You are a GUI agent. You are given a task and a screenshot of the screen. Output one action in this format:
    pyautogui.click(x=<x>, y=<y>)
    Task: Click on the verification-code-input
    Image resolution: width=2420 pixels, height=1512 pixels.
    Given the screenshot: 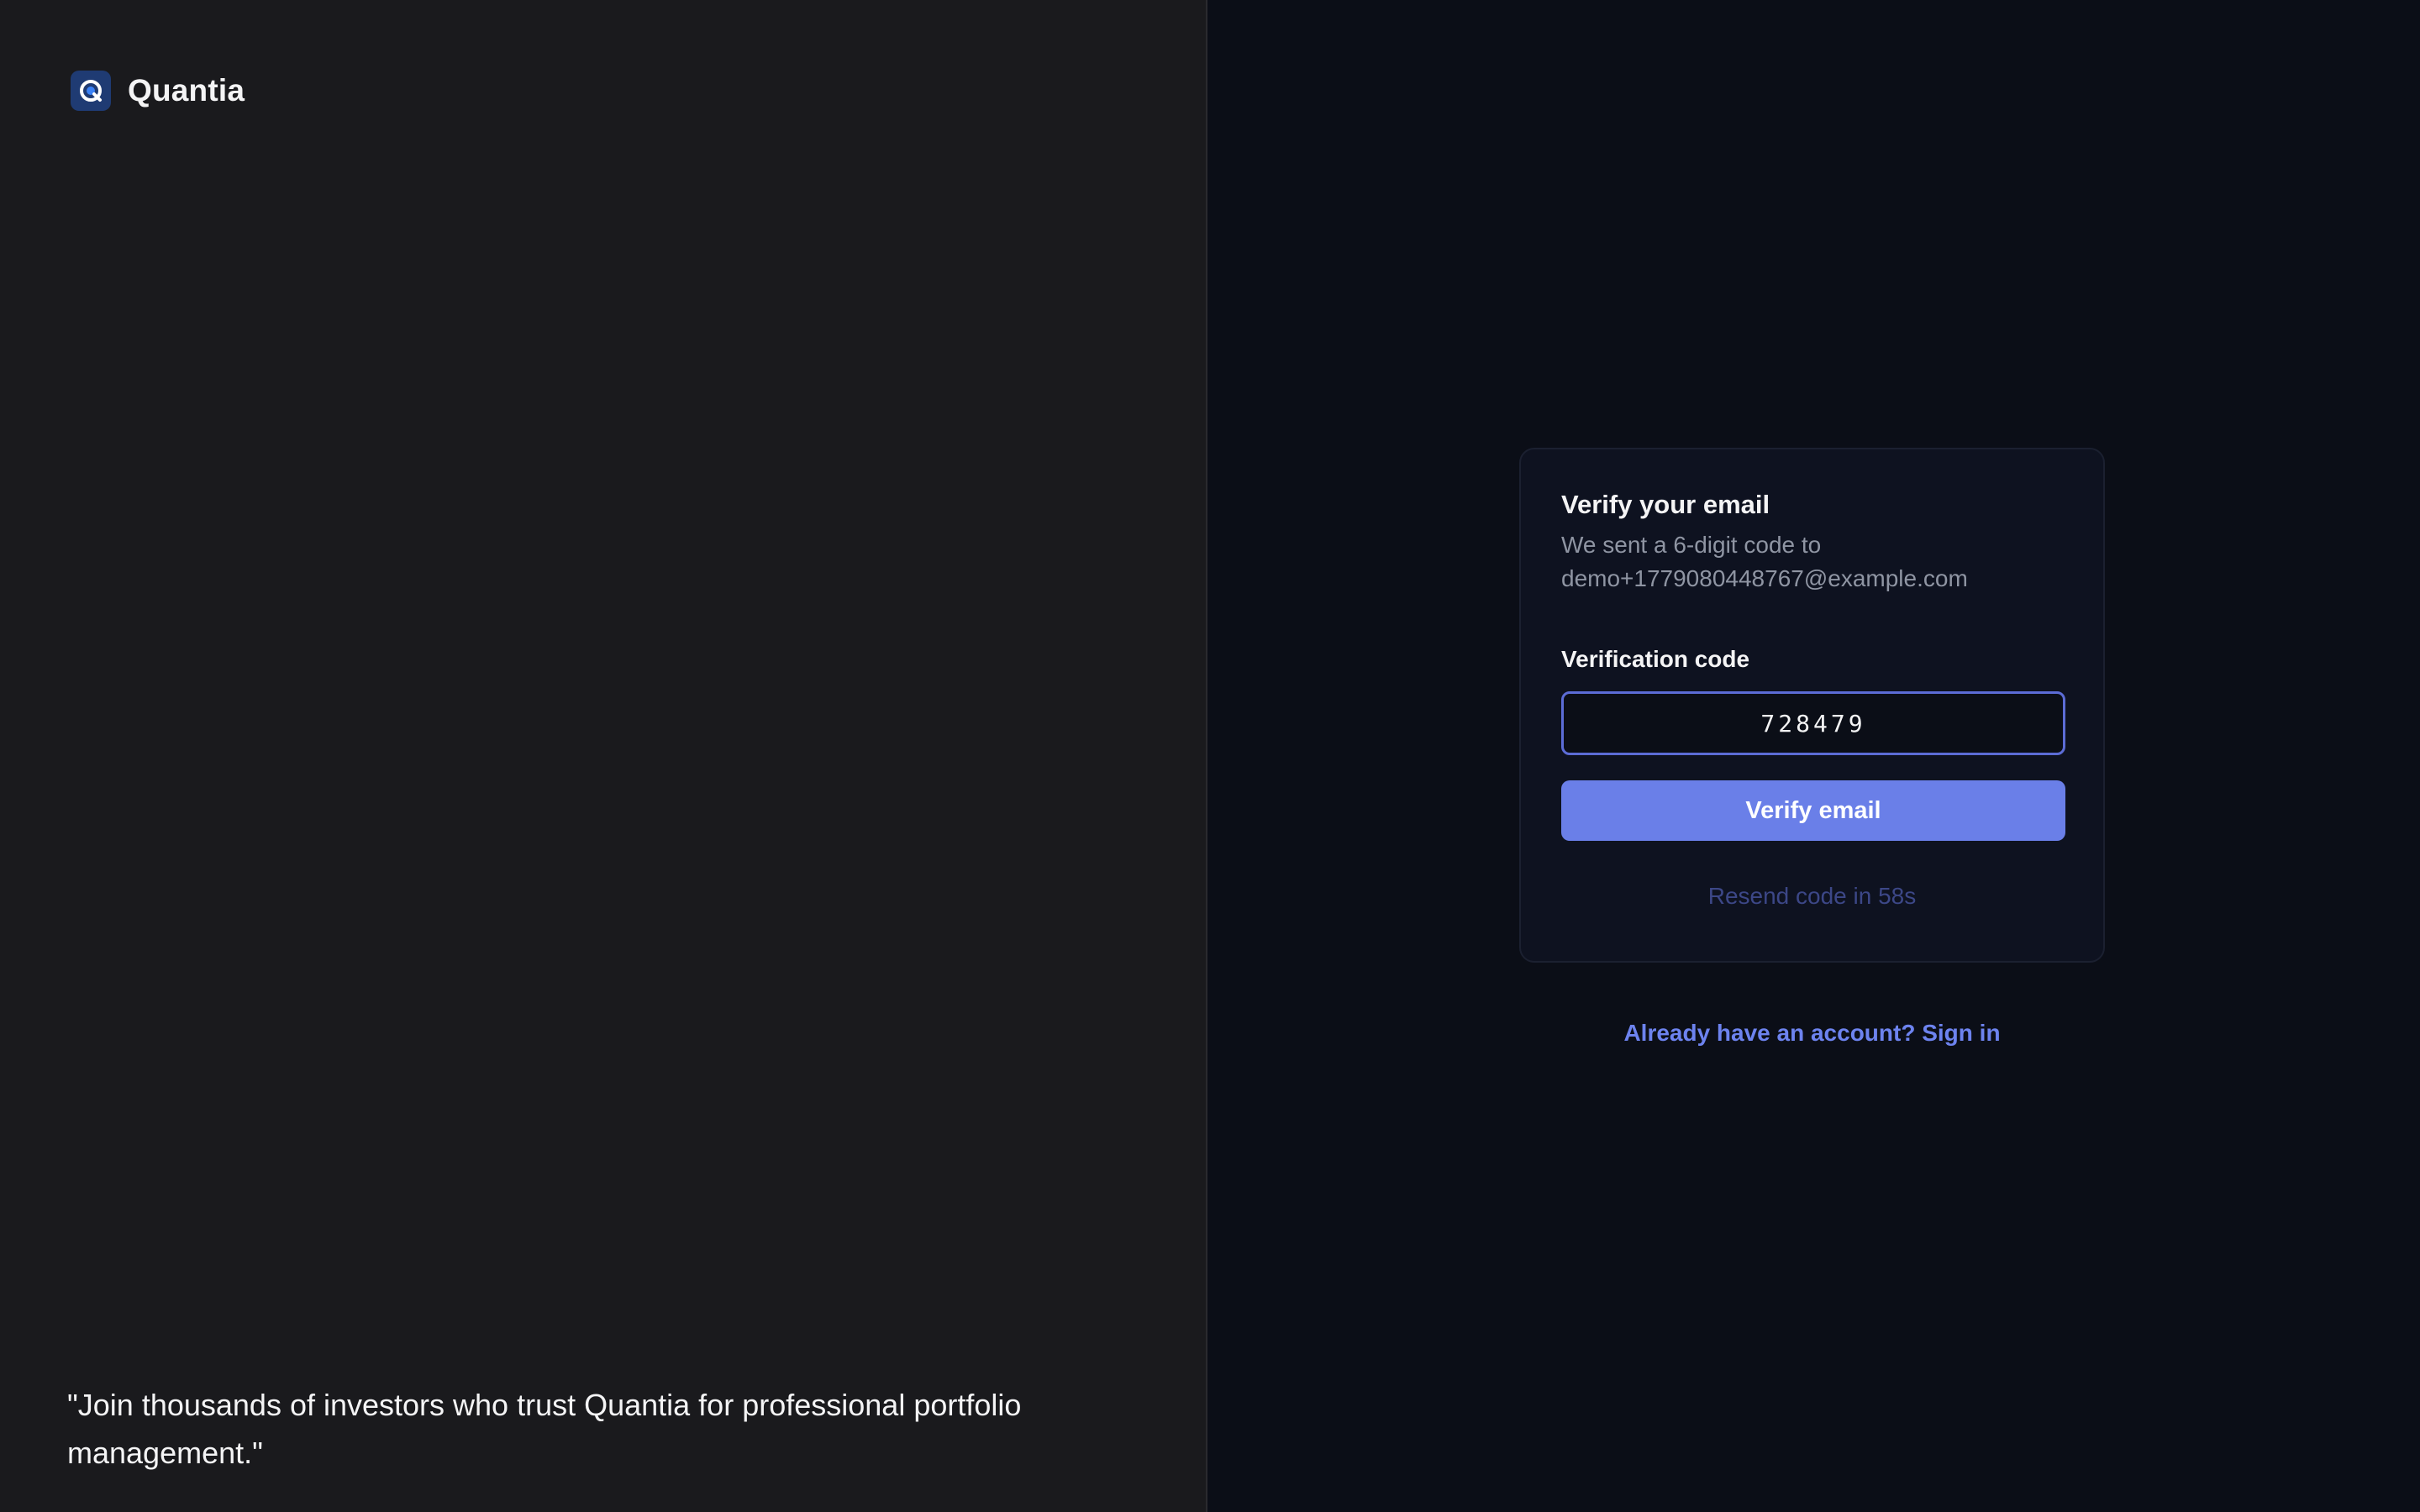 What is the action you would take?
    pyautogui.click(x=1813, y=723)
    